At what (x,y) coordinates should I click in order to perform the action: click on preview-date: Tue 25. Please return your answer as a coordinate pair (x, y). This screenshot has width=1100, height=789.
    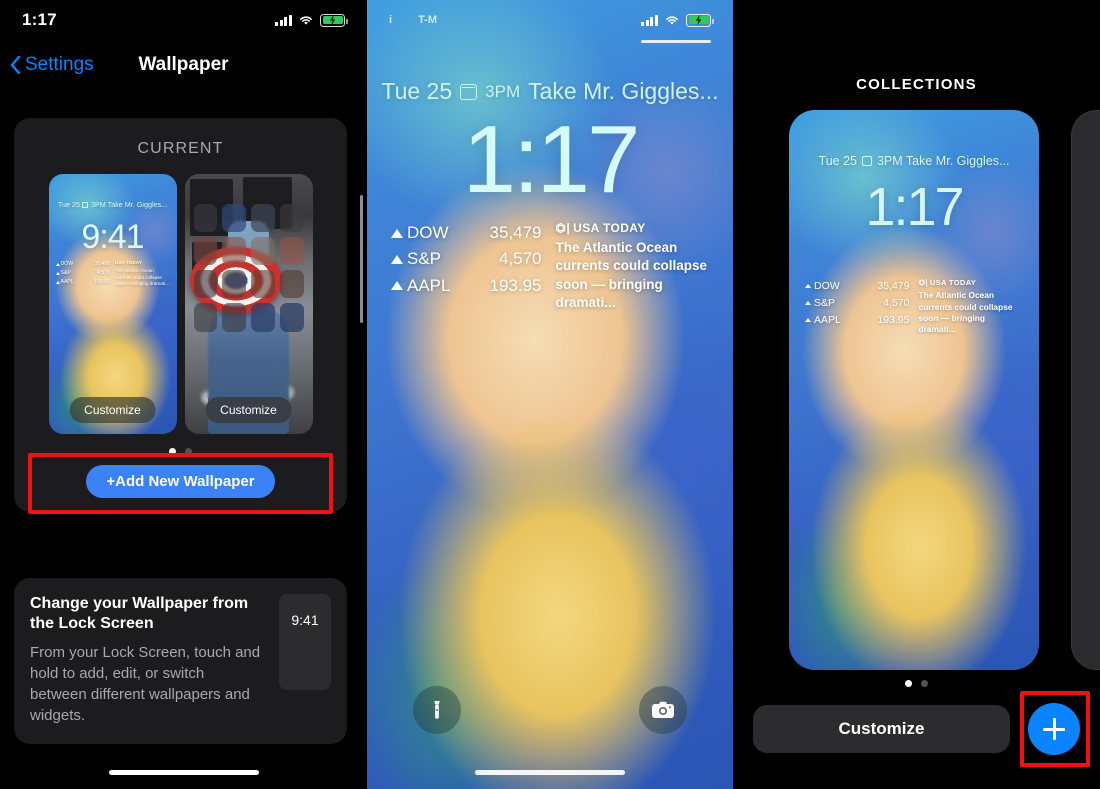
    Looking at the image, I should click on (68, 204).